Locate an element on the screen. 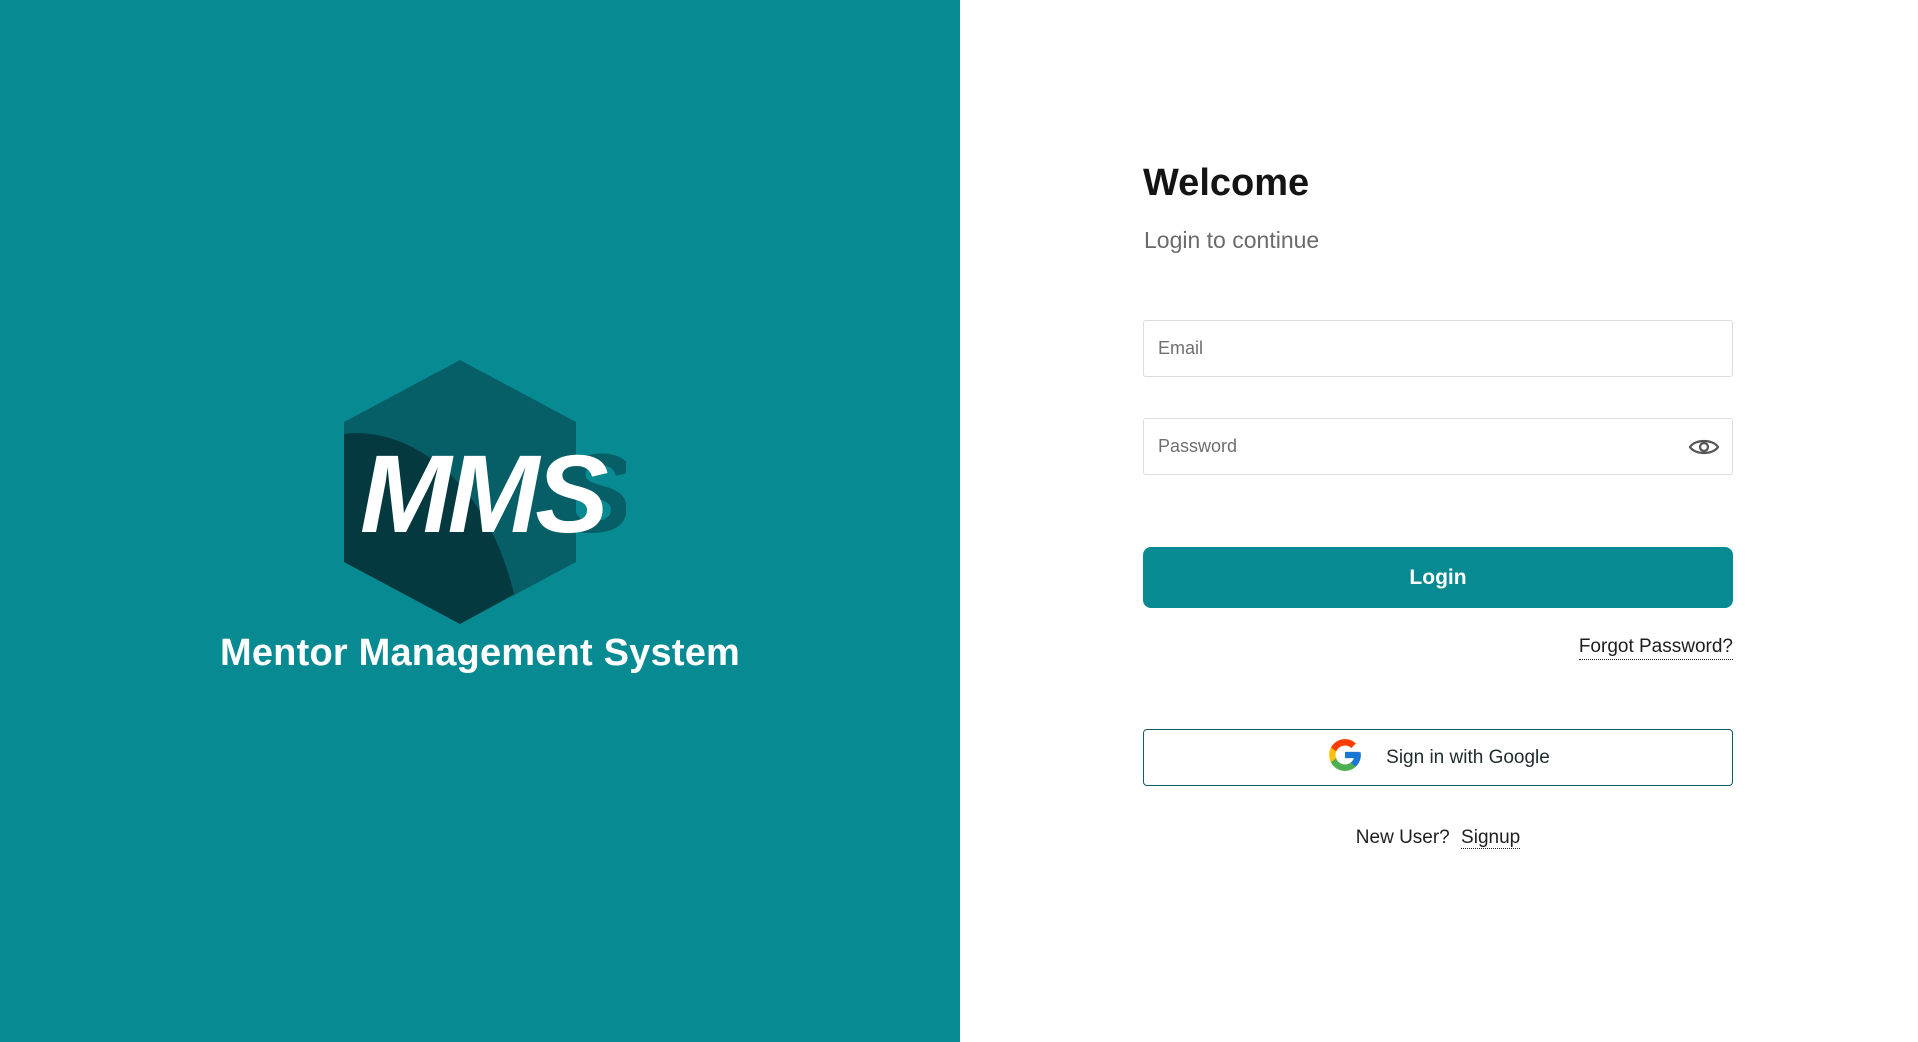  google-signin-button: Sign in with Google is located at coordinates (1438, 757).